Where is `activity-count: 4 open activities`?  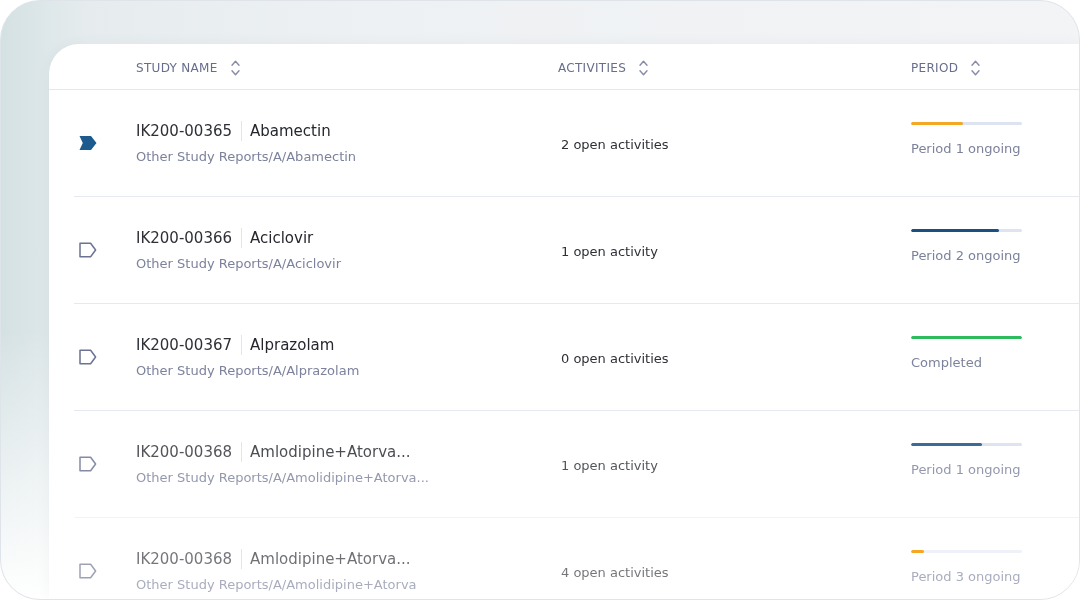
activity-count: 4 open activities is located at coordinates (615, 572).